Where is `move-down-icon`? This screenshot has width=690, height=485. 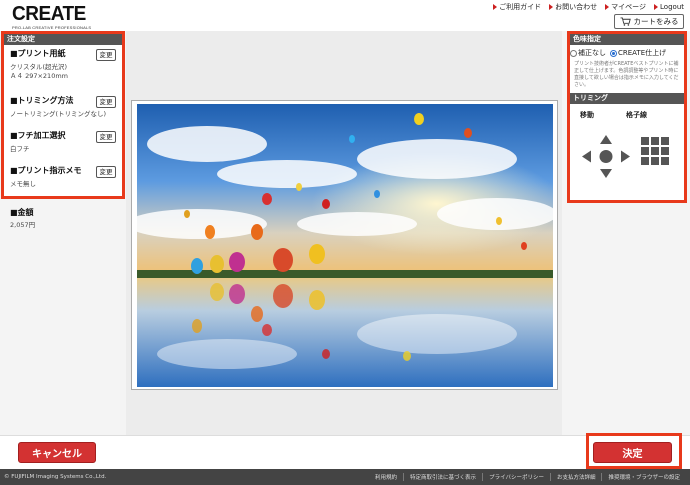
move-down-icon is located at coordinates (606, 173).